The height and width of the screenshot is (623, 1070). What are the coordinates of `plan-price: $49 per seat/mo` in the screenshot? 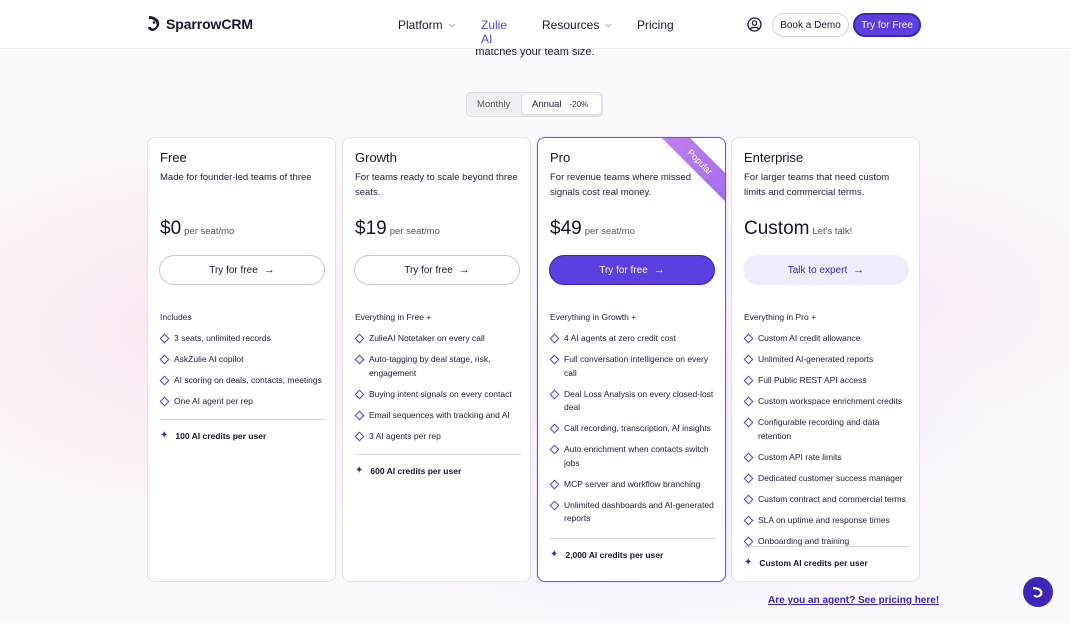 It's located at (592, 229).